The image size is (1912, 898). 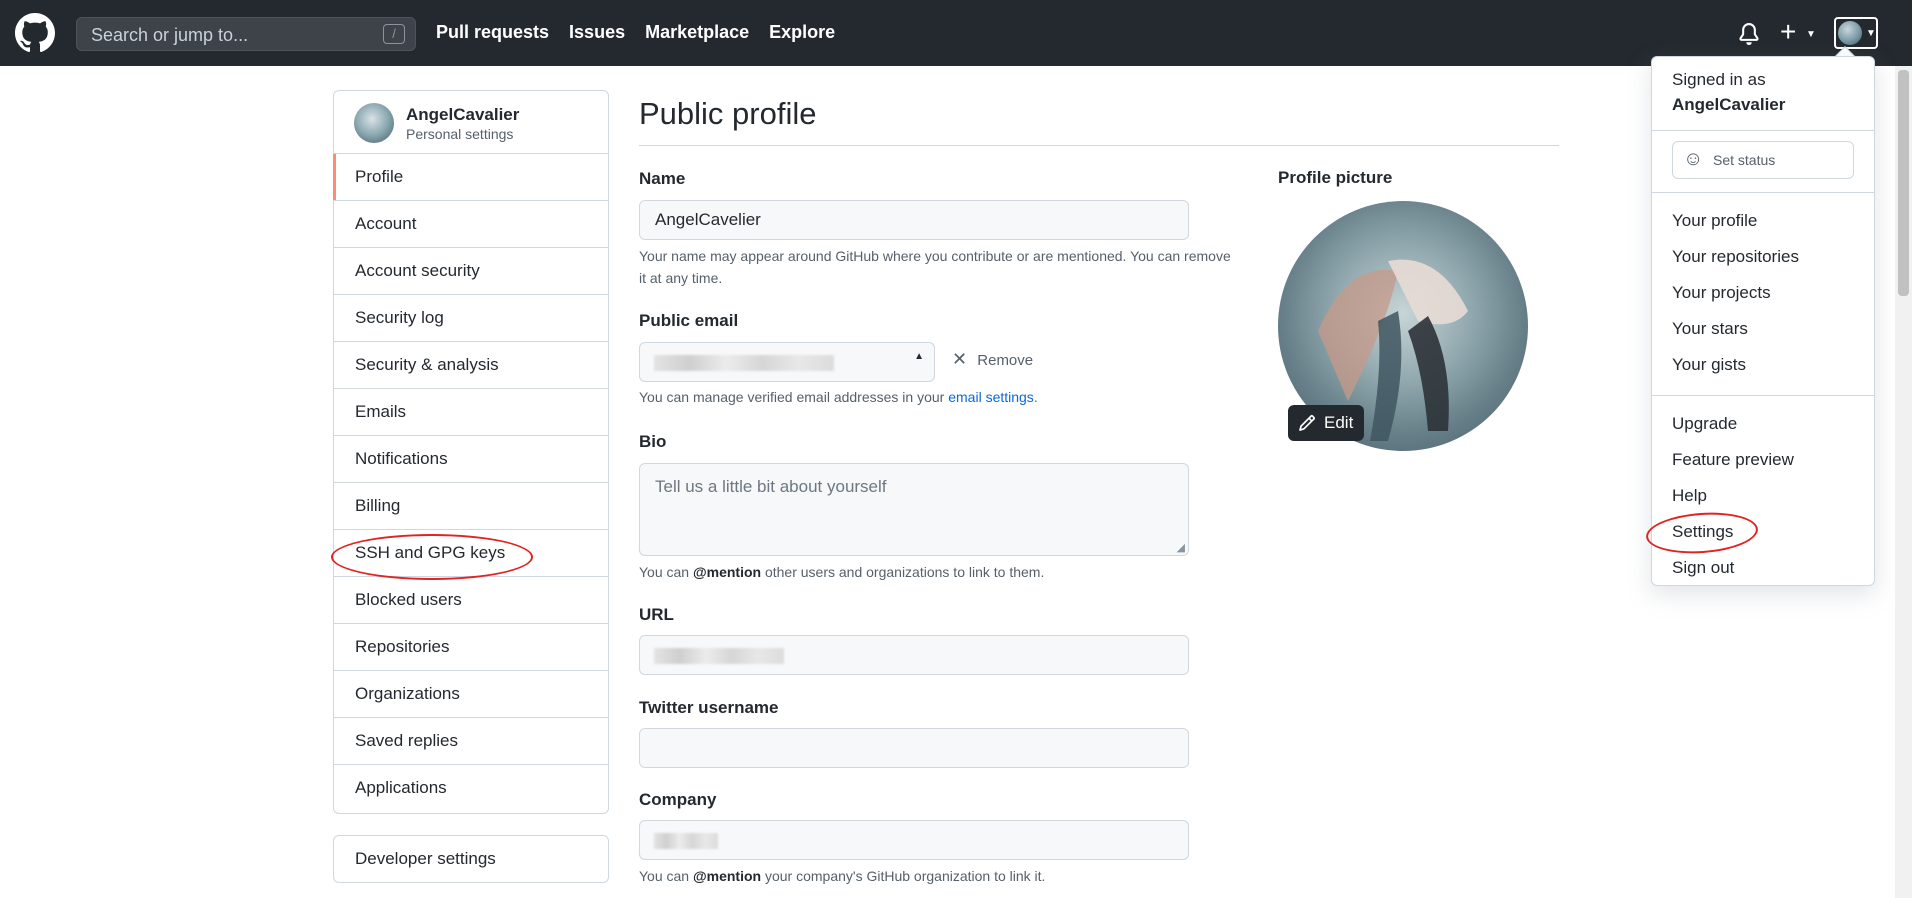 I want to click on public-email-select: ▲, so click(x=787, y=362).